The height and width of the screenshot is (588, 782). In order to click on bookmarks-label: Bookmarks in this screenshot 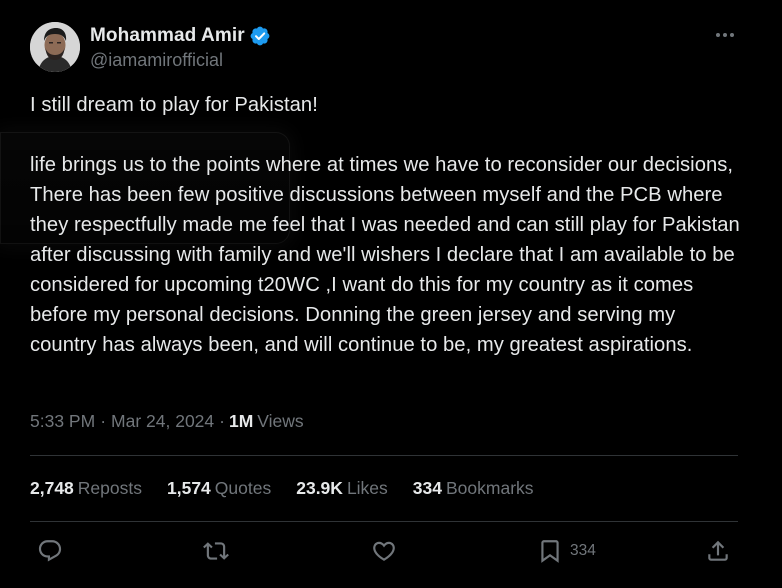, I will do `click(490, 488)`.